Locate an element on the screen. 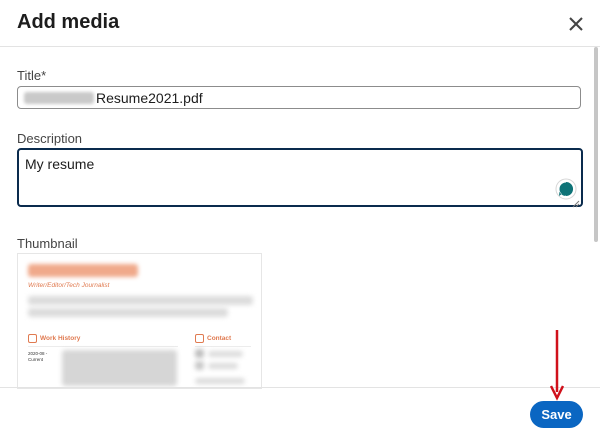  briefcase-icon is located at coordinates (32, 338).